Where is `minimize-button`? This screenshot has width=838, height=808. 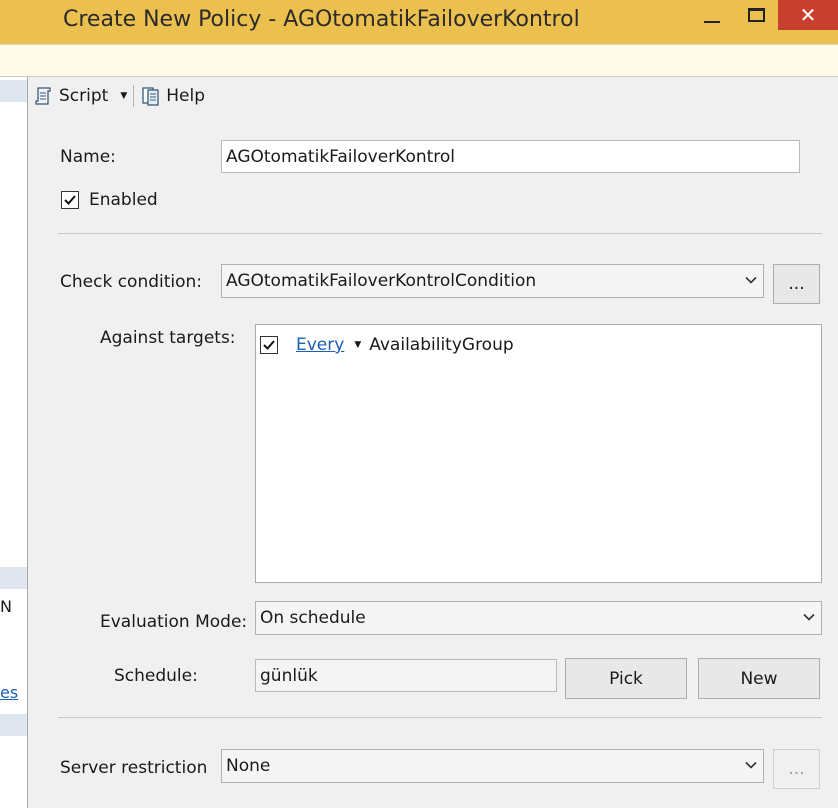 minimize-button is located at coordinates (712, 15).